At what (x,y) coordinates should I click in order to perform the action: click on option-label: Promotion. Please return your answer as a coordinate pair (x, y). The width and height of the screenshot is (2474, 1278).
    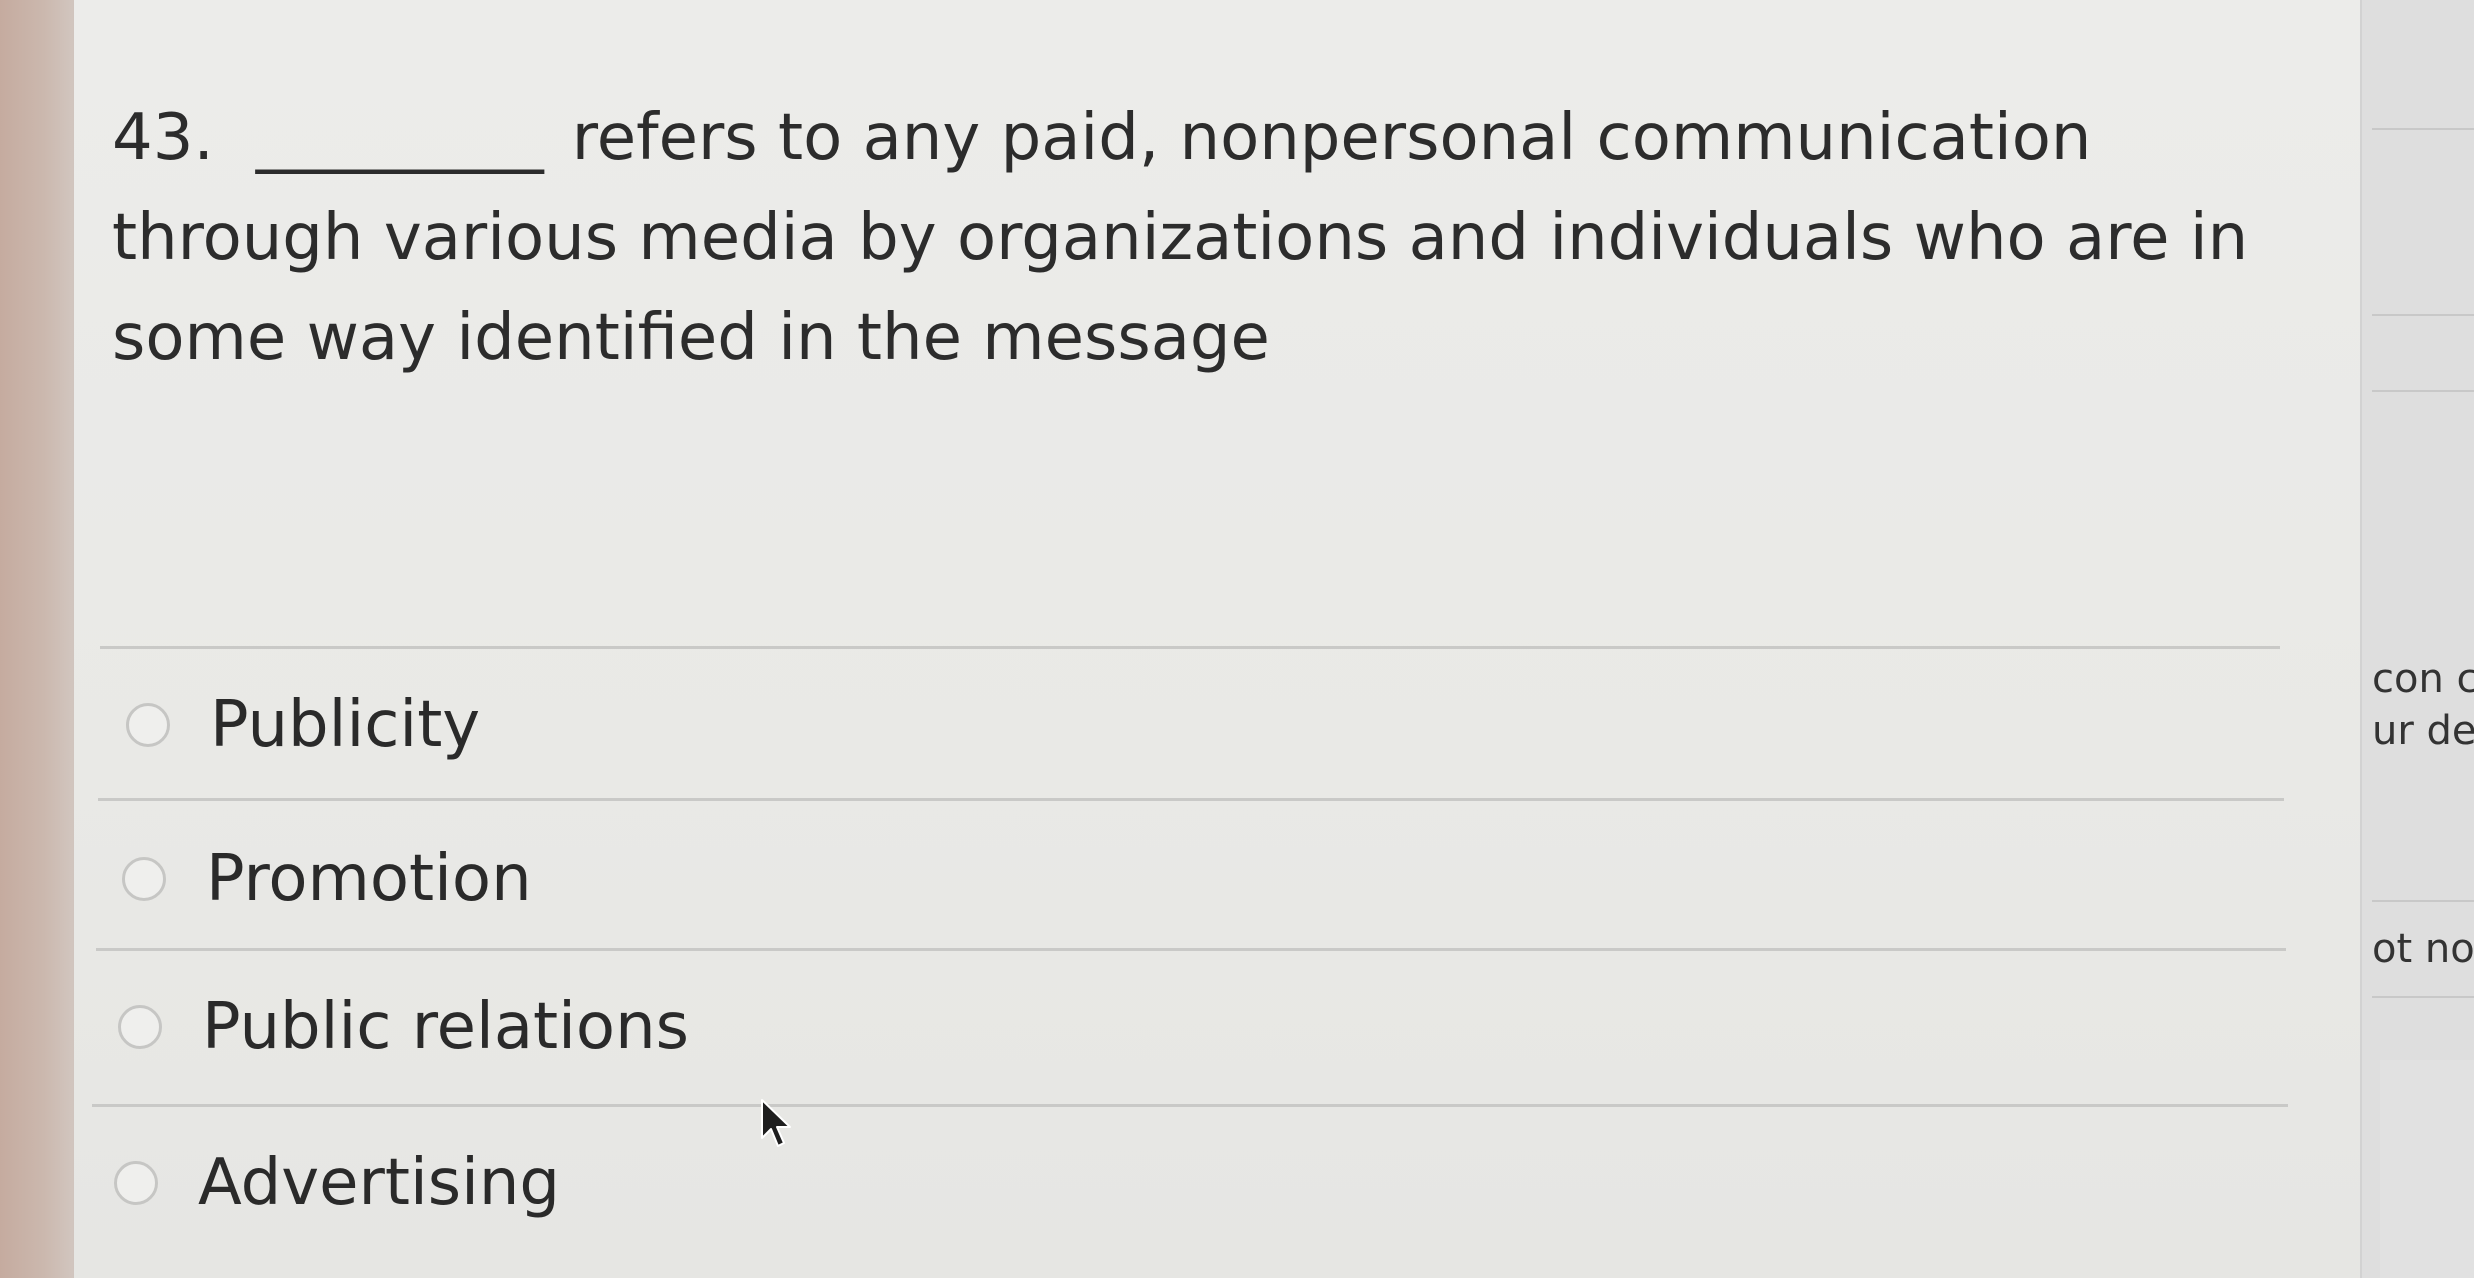
    Looking at the image, I should click on (369, 879).